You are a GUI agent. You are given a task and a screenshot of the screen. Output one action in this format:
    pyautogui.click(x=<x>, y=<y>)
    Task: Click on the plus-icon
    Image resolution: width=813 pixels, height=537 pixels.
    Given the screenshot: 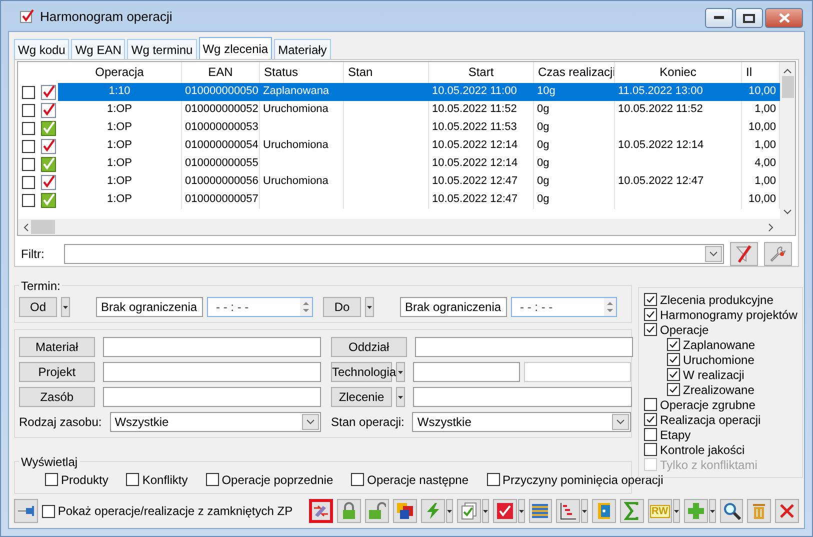 What is the action you would take?
    pyautogui.click(x=695, y=511)
    